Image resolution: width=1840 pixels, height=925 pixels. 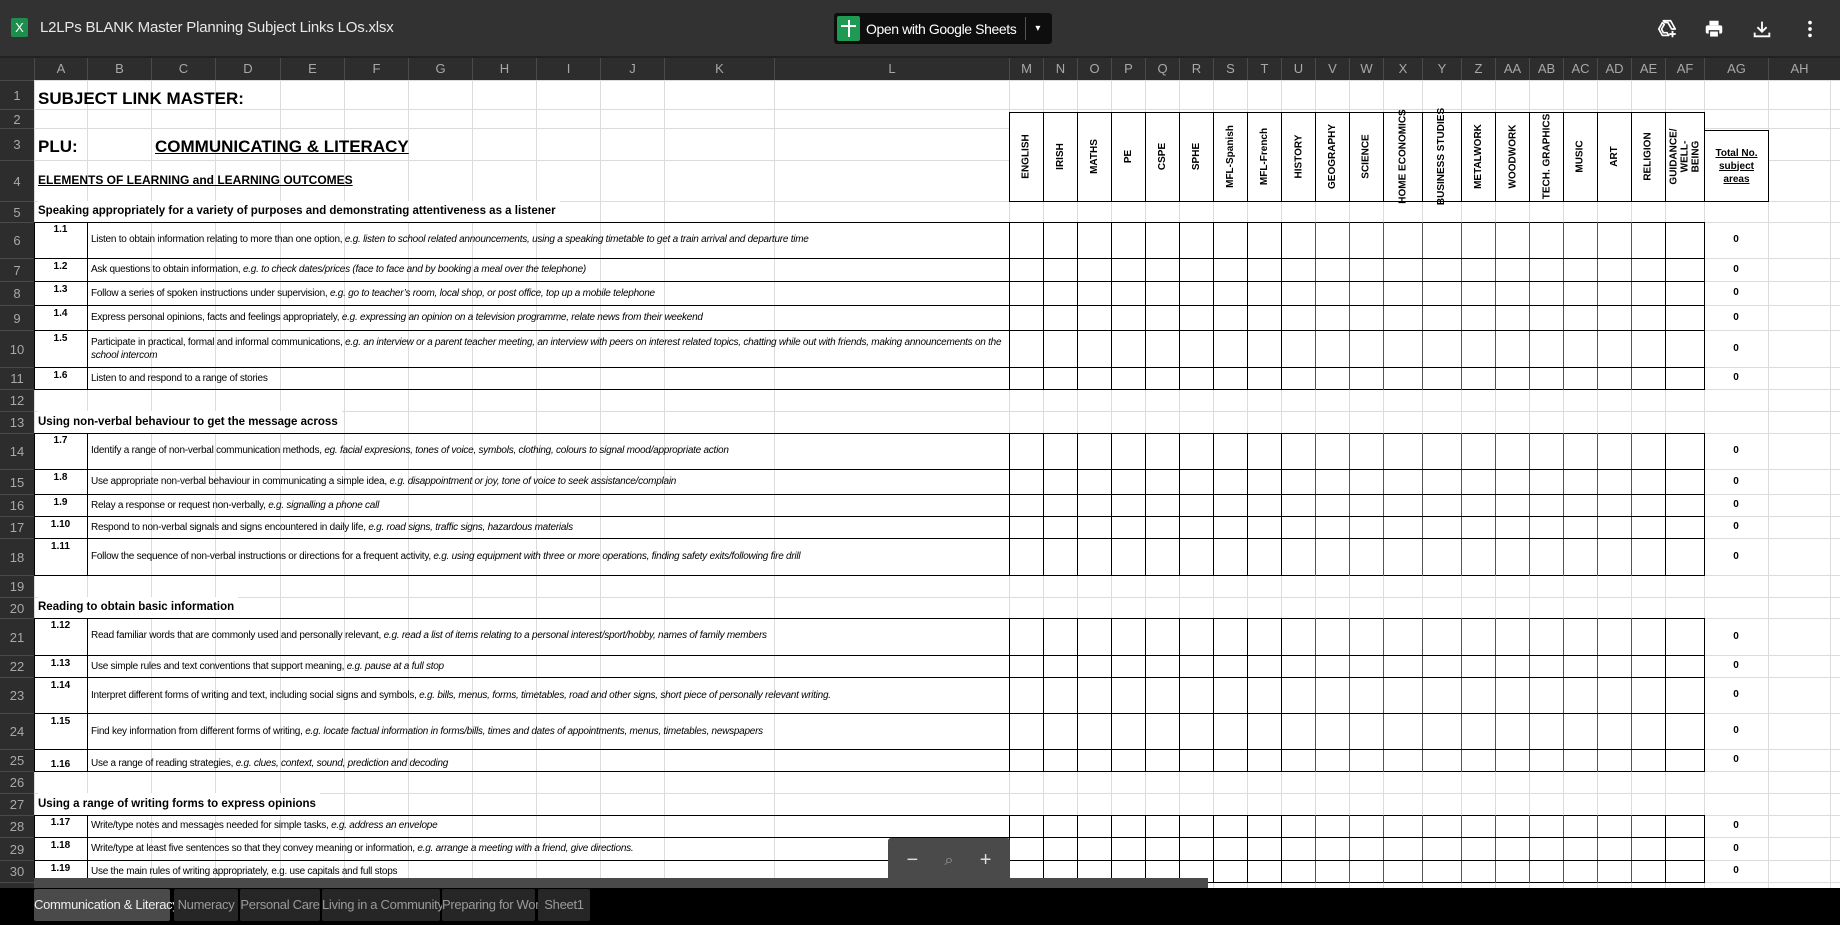 I want to click on outcome-code: 1.2, so click(x=60, y=266).